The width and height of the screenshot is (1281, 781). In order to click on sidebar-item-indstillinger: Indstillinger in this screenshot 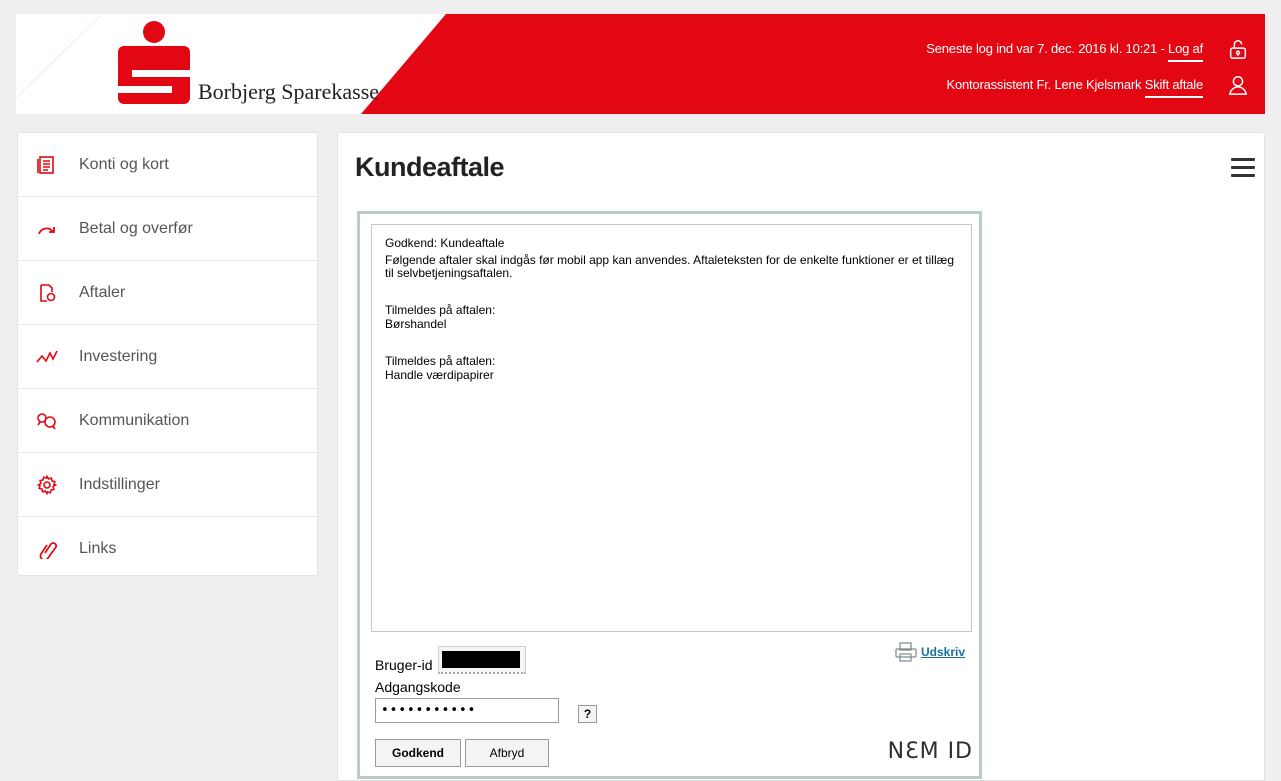, I will do `click(167, 485)`.